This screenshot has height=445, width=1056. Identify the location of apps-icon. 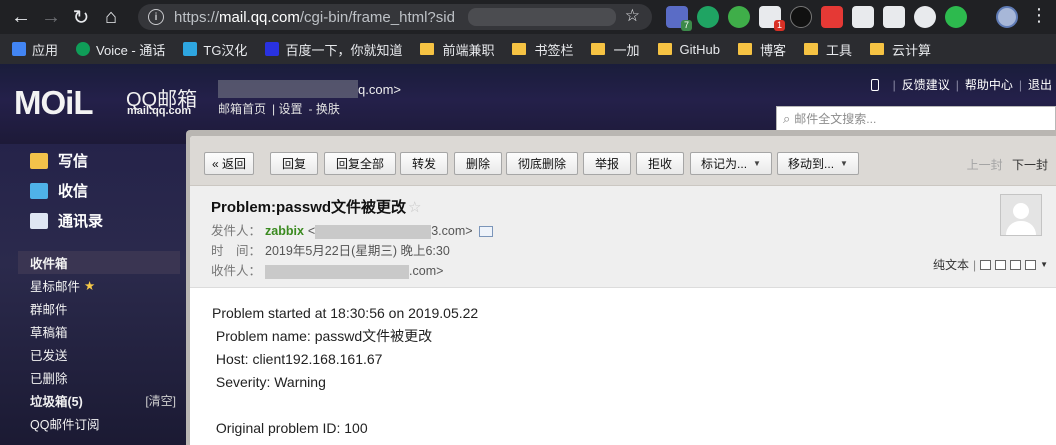
(19, 49).